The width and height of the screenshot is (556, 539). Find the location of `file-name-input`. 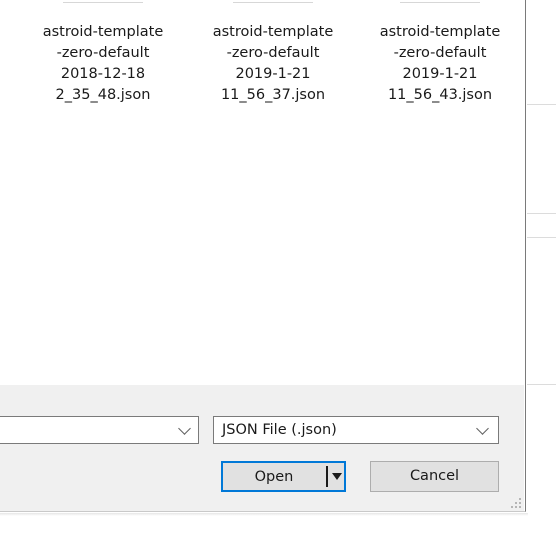

file-name-input is located at coordinates (85, 430).